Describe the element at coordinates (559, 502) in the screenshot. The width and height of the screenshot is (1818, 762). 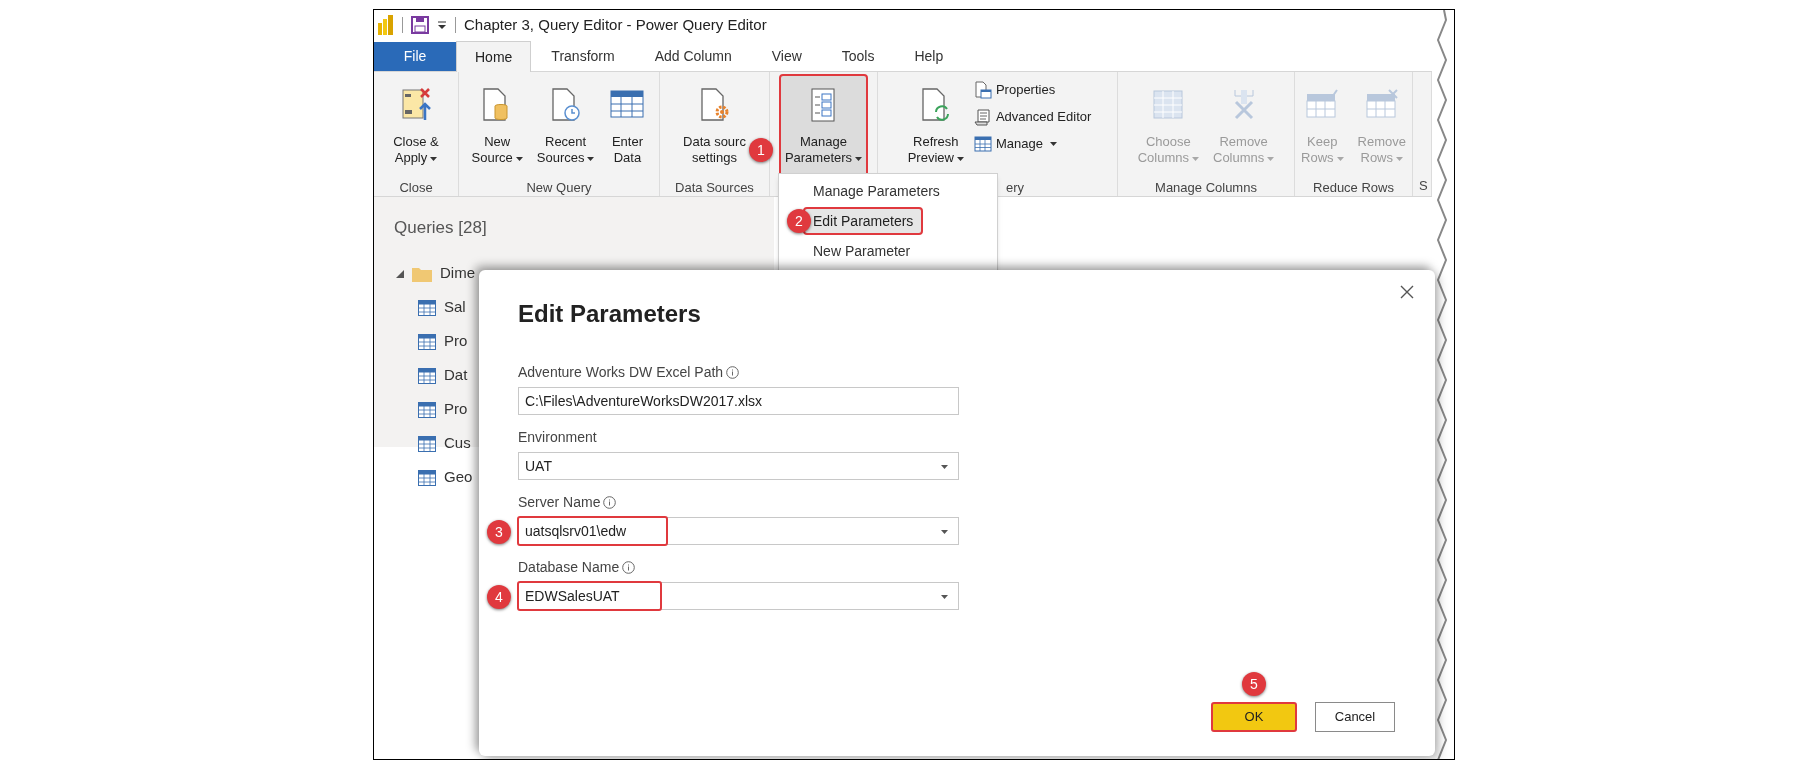
I see `field-label: Server Name` at that location.